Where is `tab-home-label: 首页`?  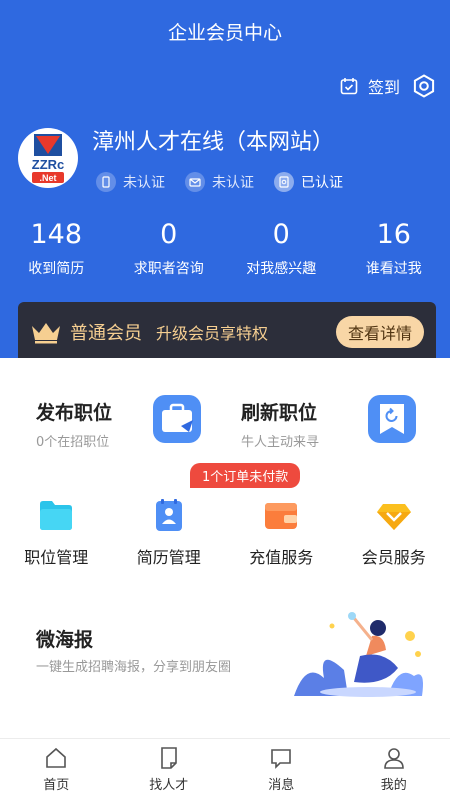
tab-home-label: 首页 is located at coordinates (56, 785).